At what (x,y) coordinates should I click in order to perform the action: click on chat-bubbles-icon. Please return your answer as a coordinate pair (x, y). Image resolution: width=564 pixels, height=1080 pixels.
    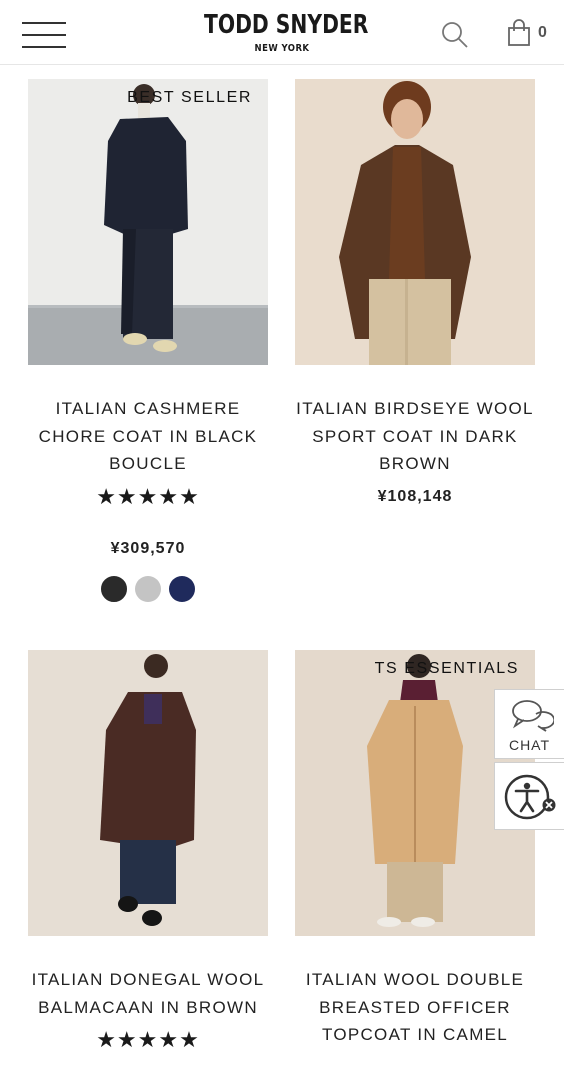
    Looking at the image, I should click on (533, 716).